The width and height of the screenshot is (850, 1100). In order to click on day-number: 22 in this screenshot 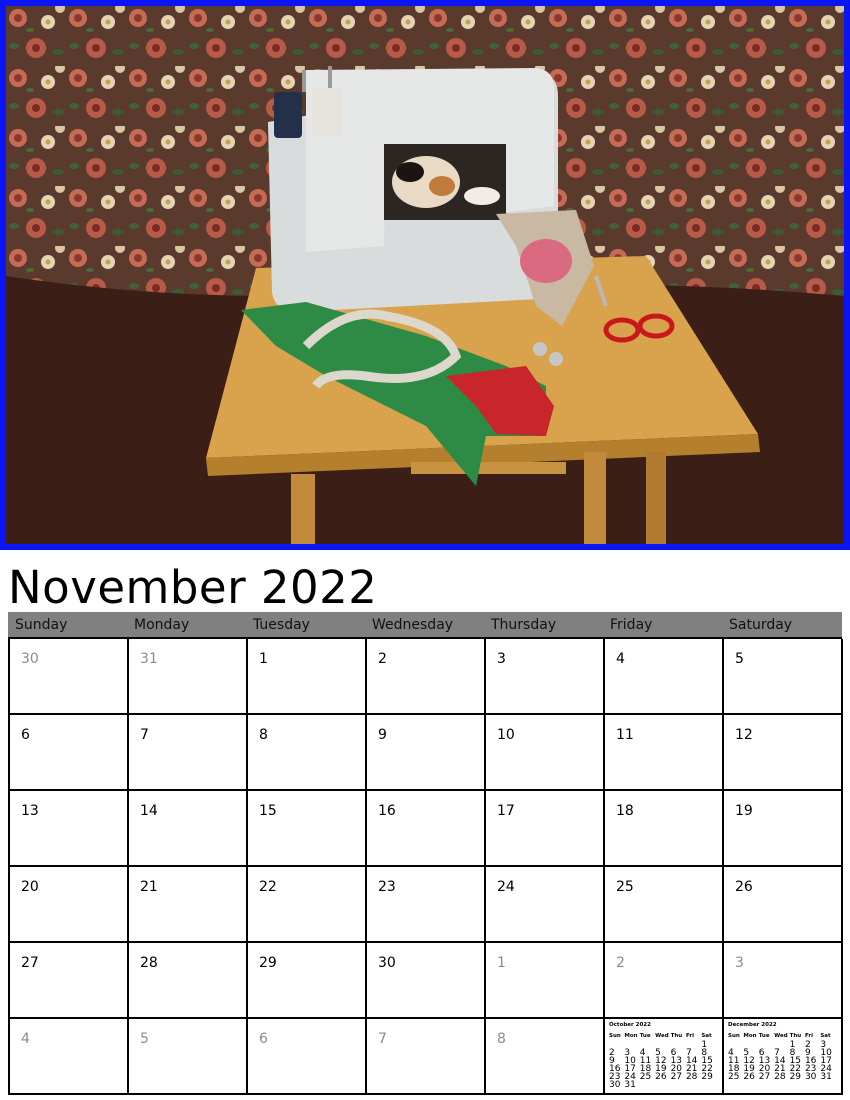, I will do `click(268, 887)`.